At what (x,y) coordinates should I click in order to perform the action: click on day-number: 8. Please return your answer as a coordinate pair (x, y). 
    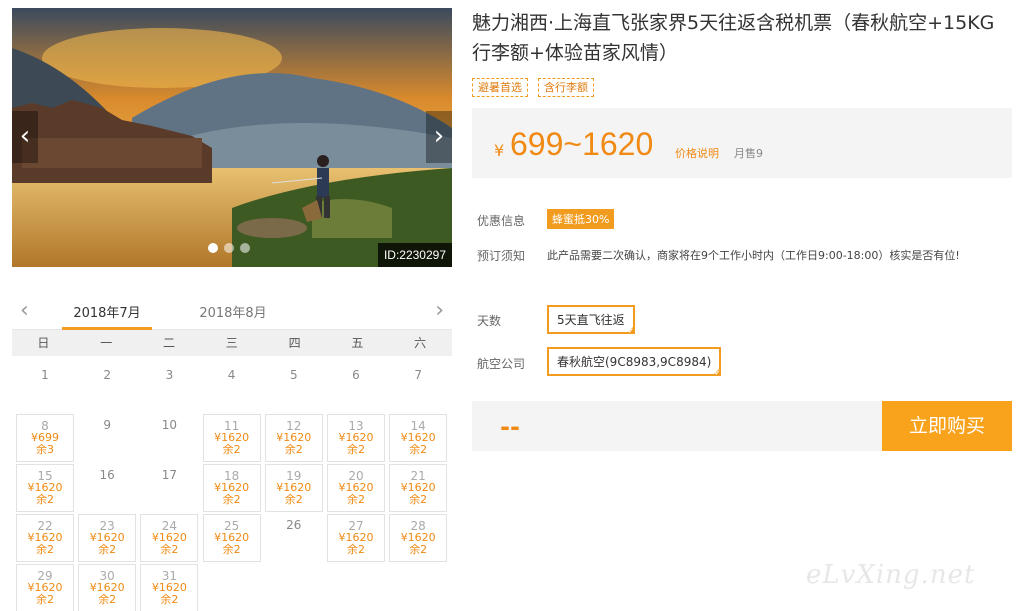
    Looking at the image, I should click on (45, 426).